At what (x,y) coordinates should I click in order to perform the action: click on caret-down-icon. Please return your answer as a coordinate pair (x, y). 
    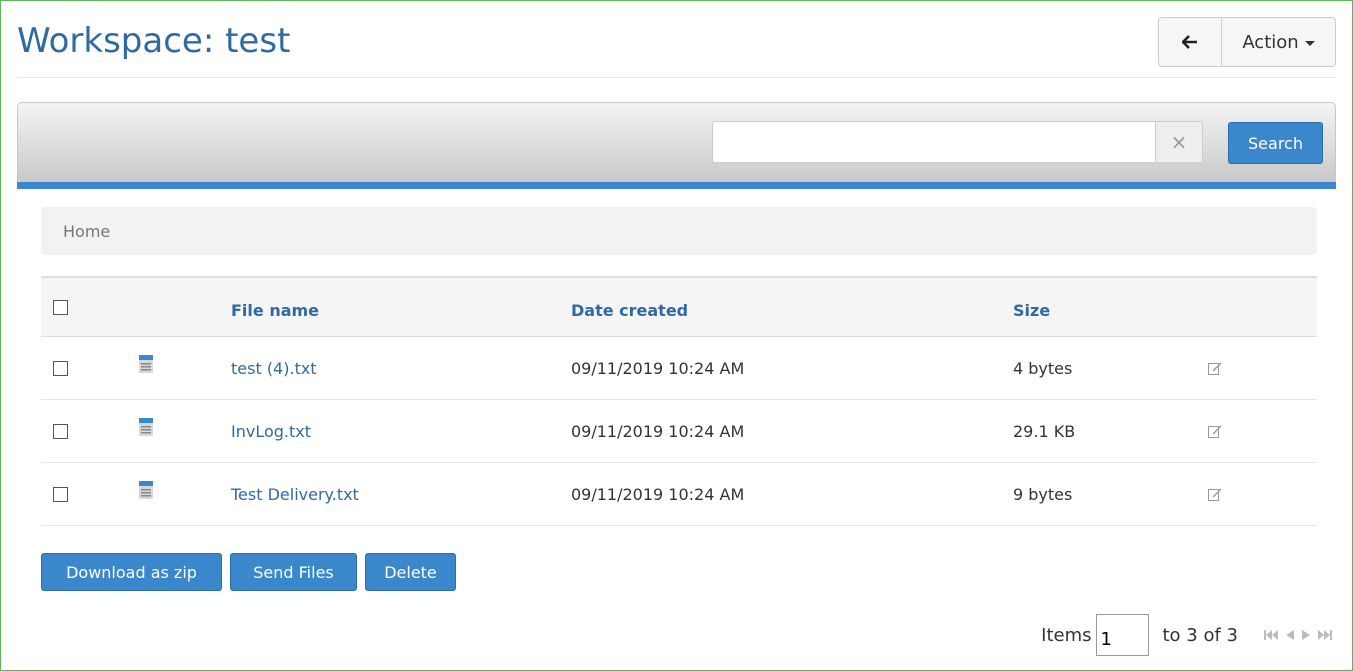
    Looking at the image, I should click on (1309, 43).